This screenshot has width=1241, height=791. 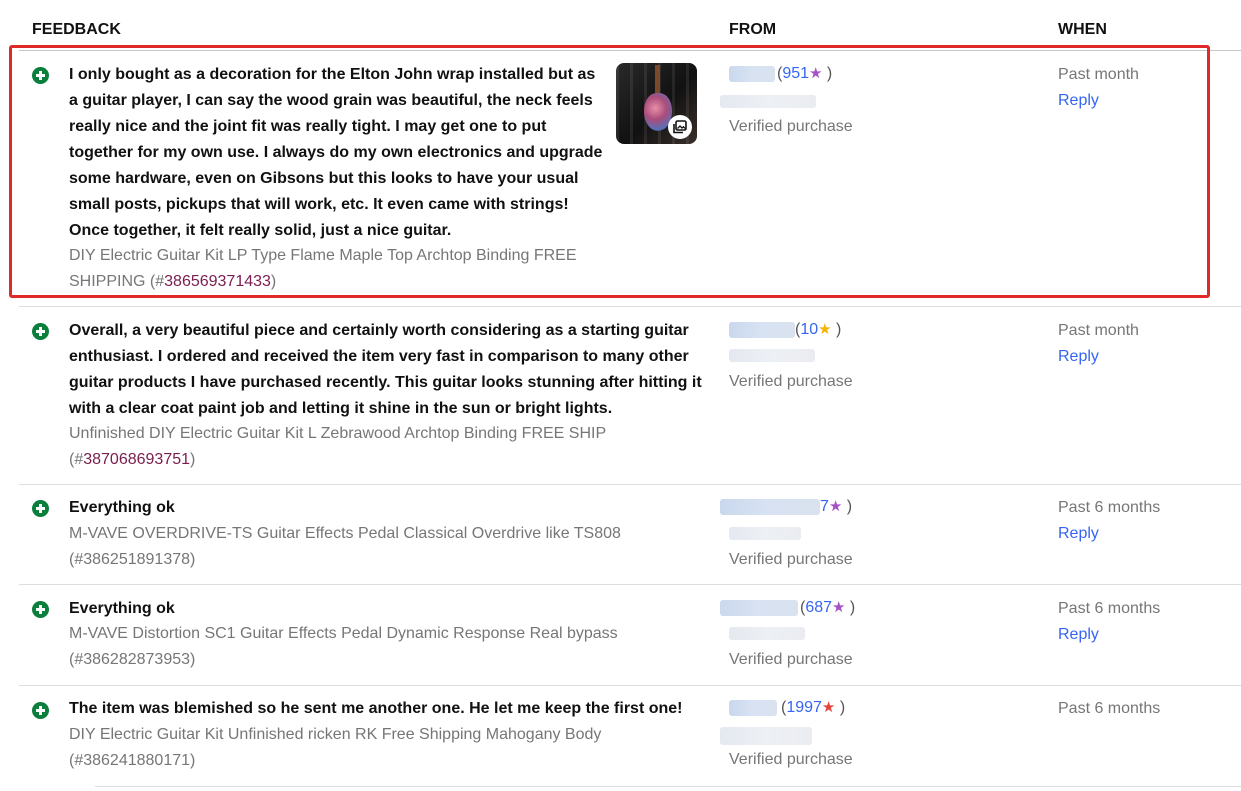 What do you see at coordinates (813, 708) in the screenshot?
I see `feedback-score: (1997★ )` at bounding box center [813, 708].